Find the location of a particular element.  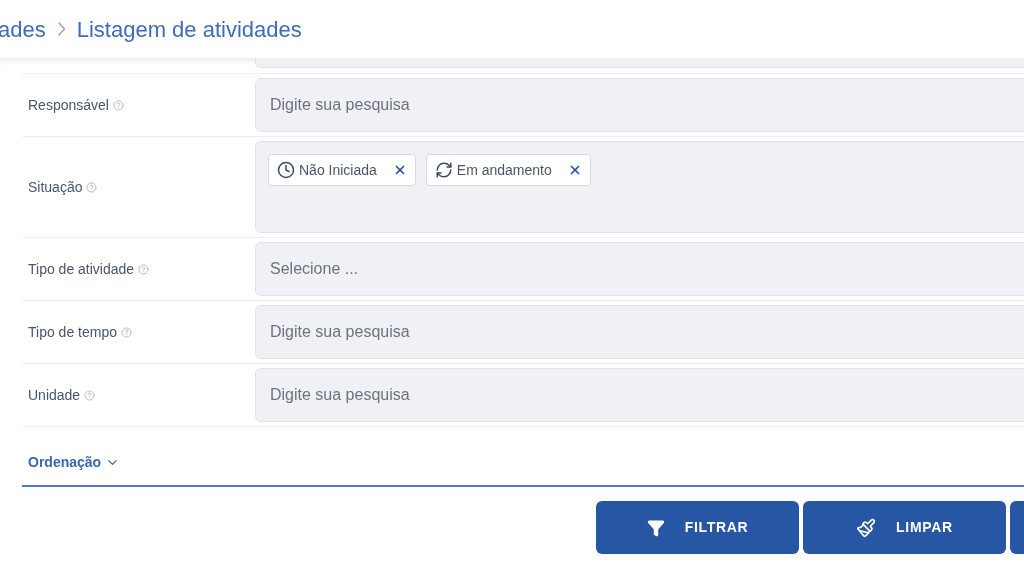

refresh-icon is located at coordinates (443, 170).